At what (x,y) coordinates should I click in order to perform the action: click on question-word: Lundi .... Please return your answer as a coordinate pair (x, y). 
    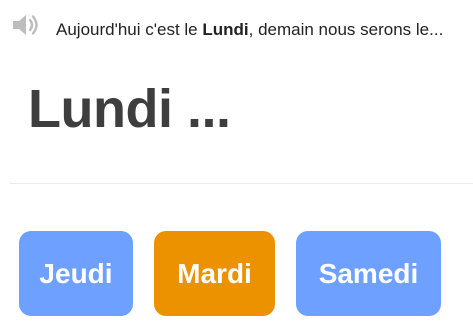
    Looking at the image, I should click on (129, 109).